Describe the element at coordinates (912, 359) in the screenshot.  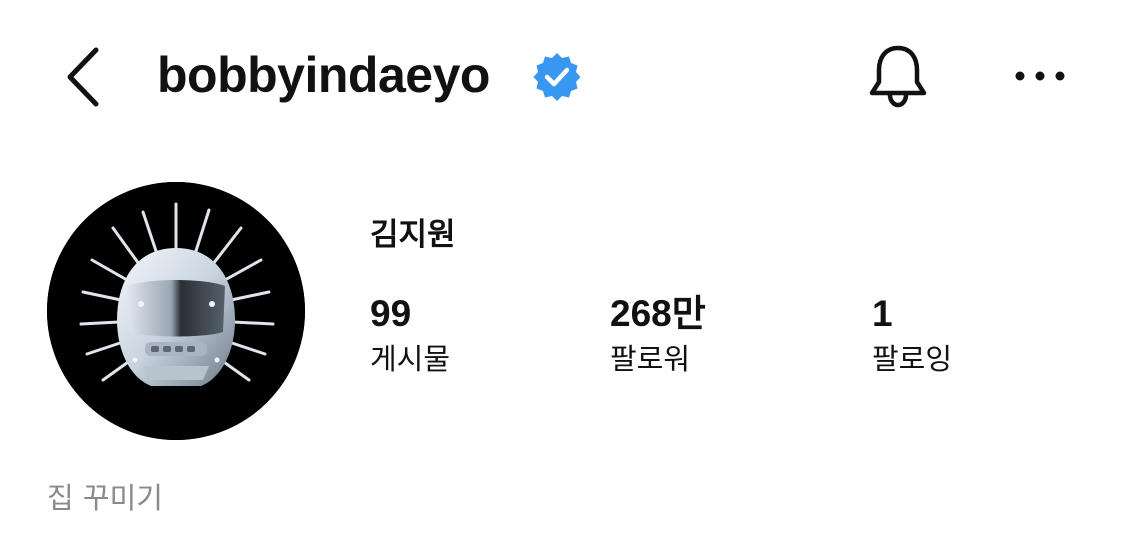
I see `following-label: 팔로잉` at that location.